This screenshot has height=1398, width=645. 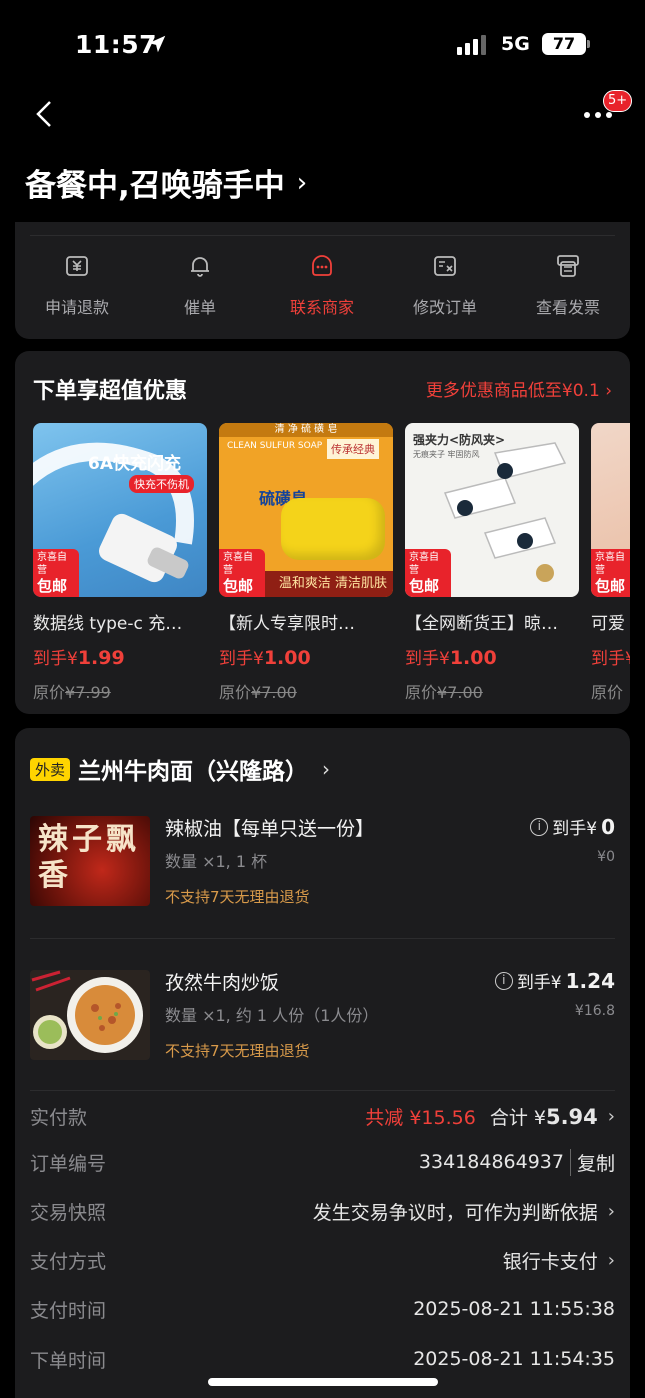 I want to click on product-price: 到手¥, so click(x=610, y=659).